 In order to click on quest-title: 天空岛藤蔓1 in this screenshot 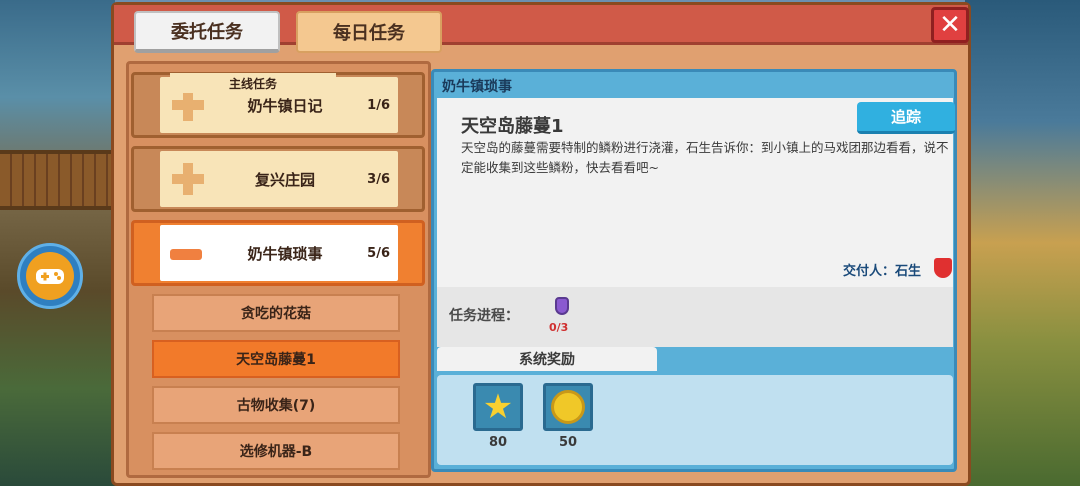, I will do `click(512, 126)`.